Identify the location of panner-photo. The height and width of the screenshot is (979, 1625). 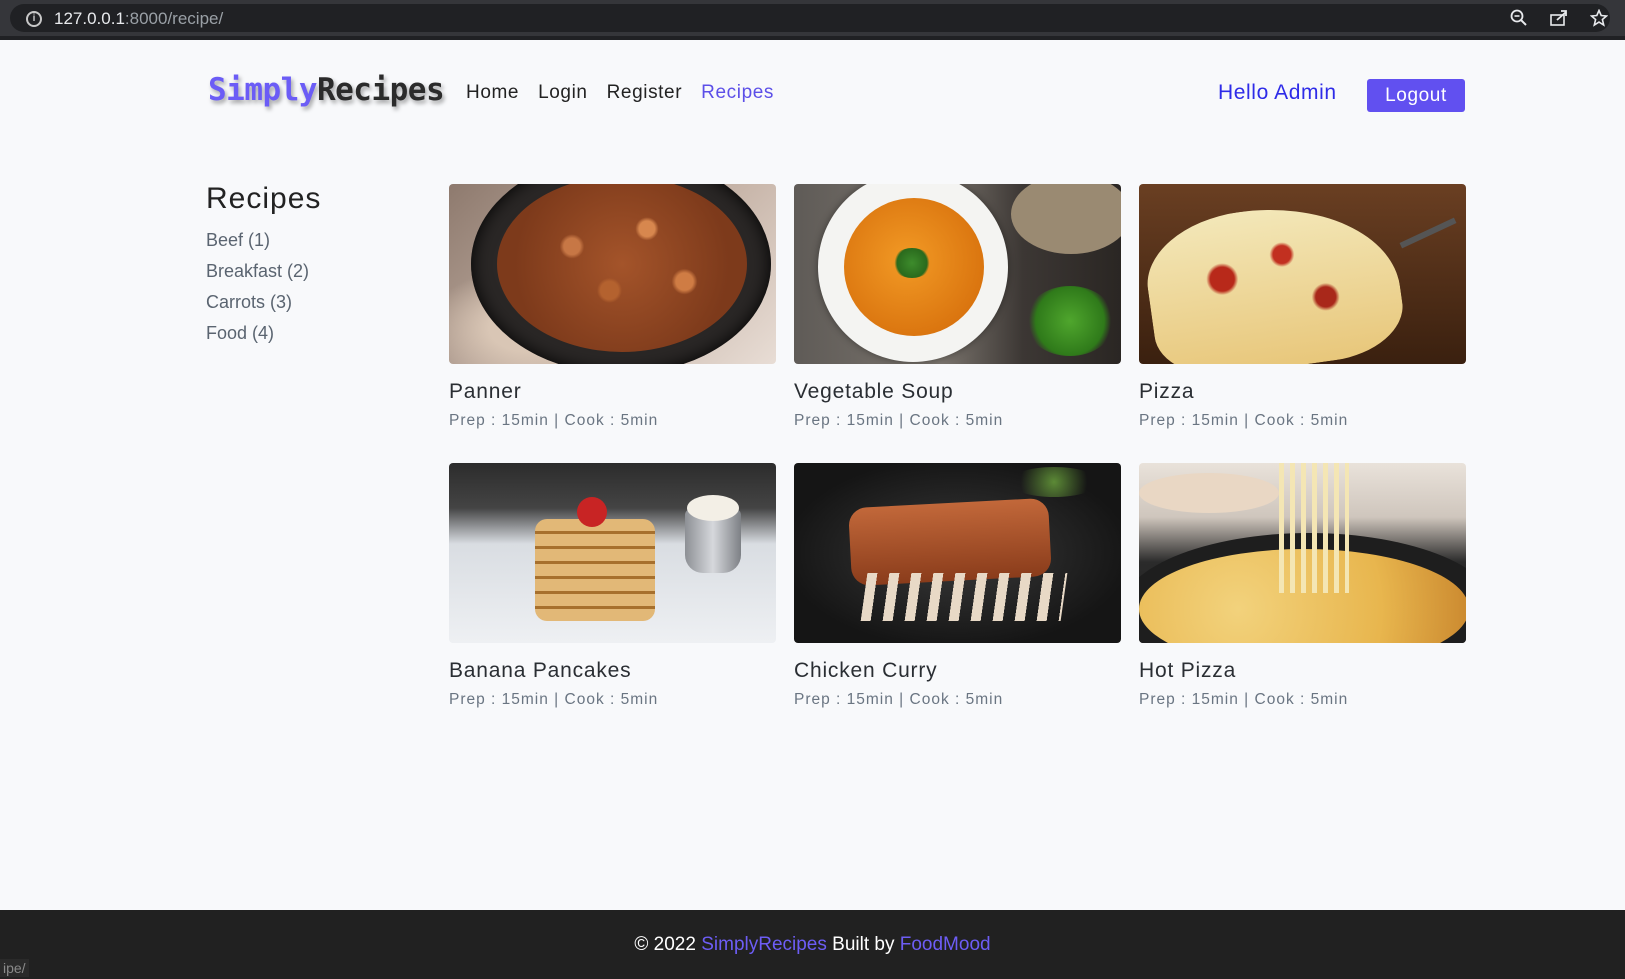
(612, 274).